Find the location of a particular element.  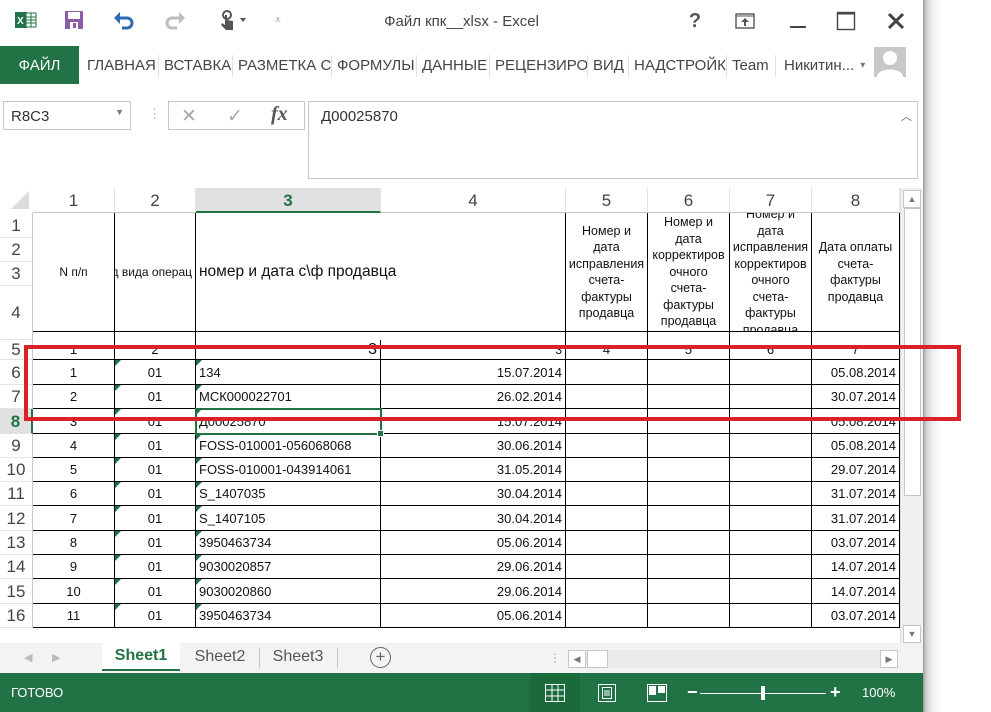

cell-date: 29.06.2014 is located at coordinates (473, 567).